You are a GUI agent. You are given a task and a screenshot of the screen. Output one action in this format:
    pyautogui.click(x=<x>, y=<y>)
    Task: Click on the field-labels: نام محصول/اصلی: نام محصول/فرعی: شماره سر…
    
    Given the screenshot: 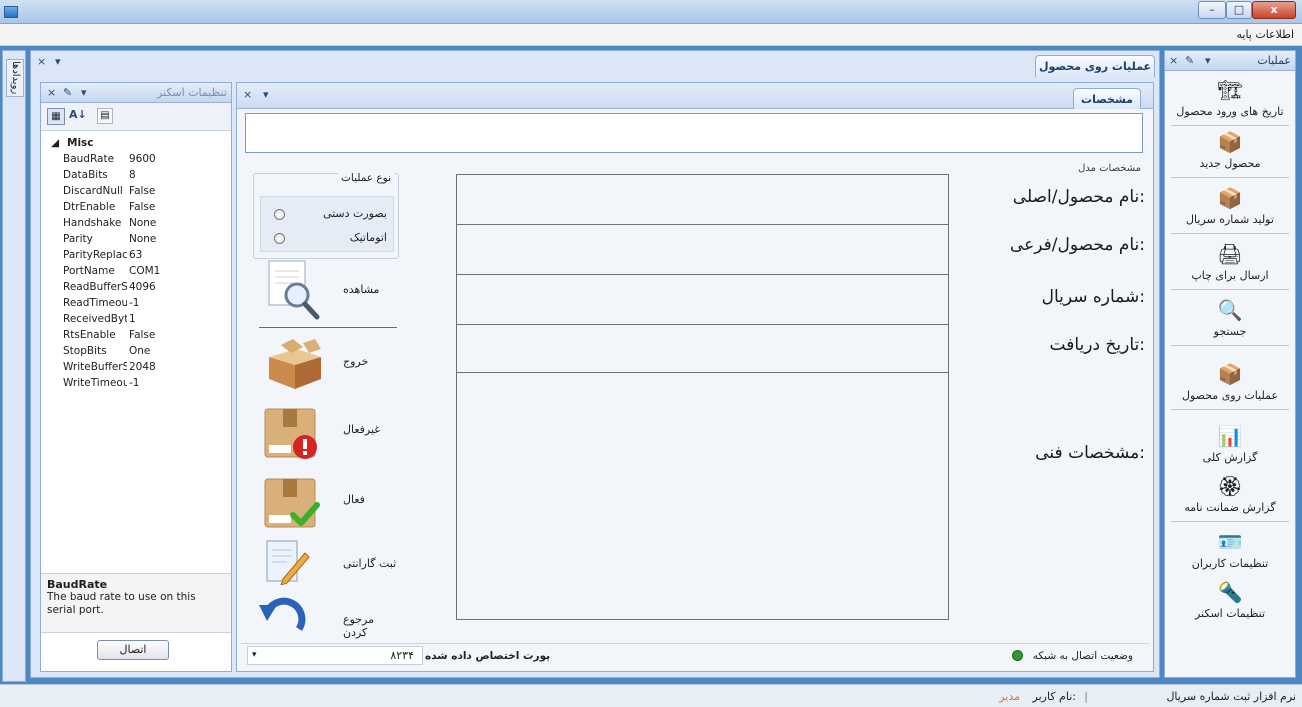 What is the action you would take?
    pyautogui.click(x=1047, y=393)
    